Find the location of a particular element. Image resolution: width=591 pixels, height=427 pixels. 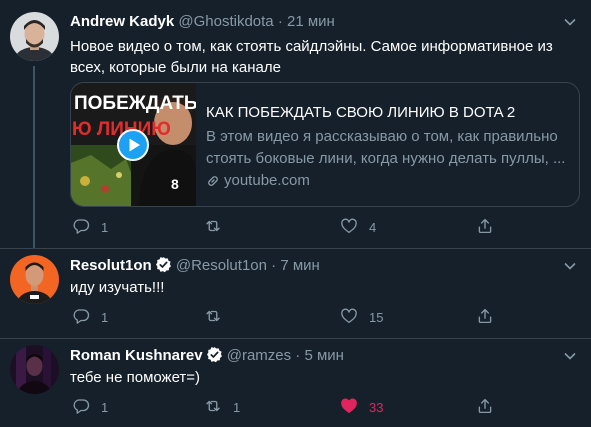

tweet-header: Roman Kushnarev @ramzes · 5 мин is located at coordinates (207, 356).